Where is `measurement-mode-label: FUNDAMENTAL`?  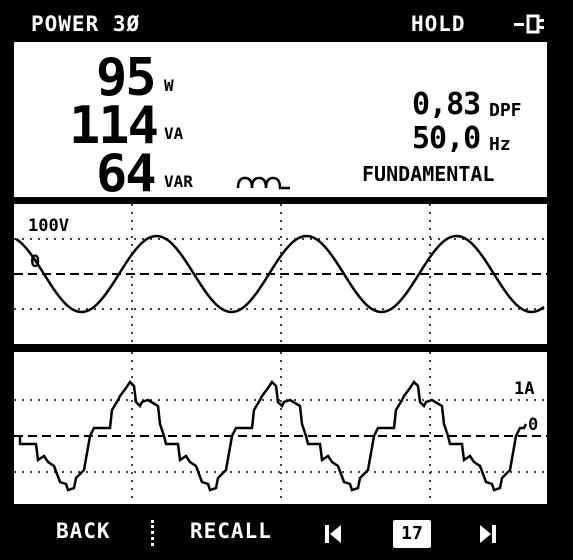 measurement-mode-label: FUNDAMENTAL is located at coordinates (428, 174).